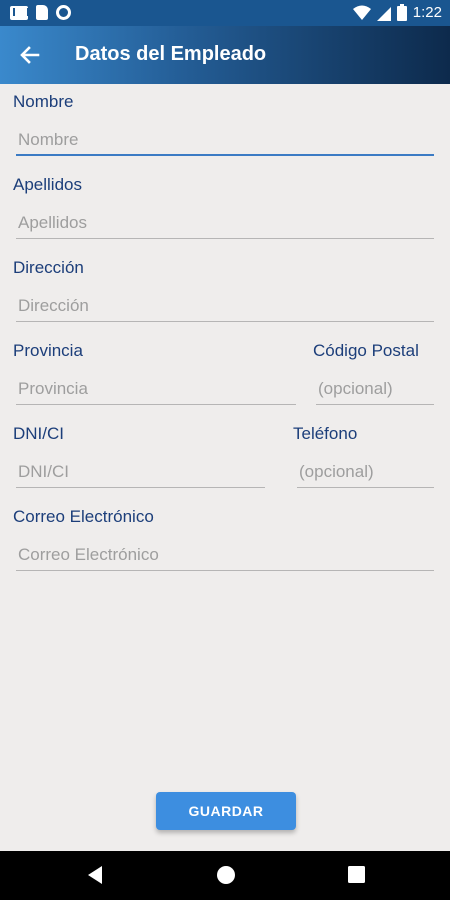 The width and height of the screenshot is (450, 900). I want to click on dni-input, so click(140, 472).